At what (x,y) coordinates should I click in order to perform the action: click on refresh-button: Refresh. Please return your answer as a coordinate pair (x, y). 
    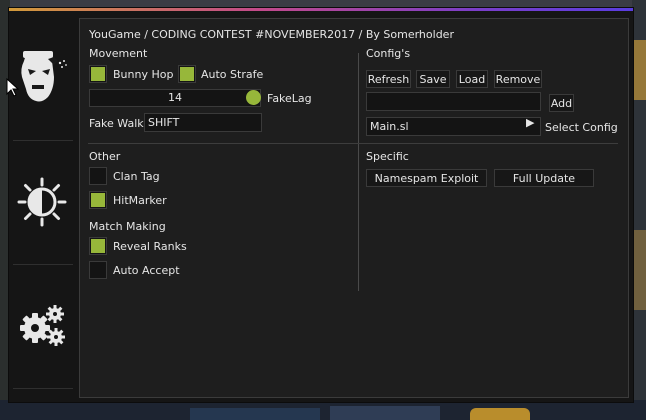
    Looking at the image, I should click on (388, 79).